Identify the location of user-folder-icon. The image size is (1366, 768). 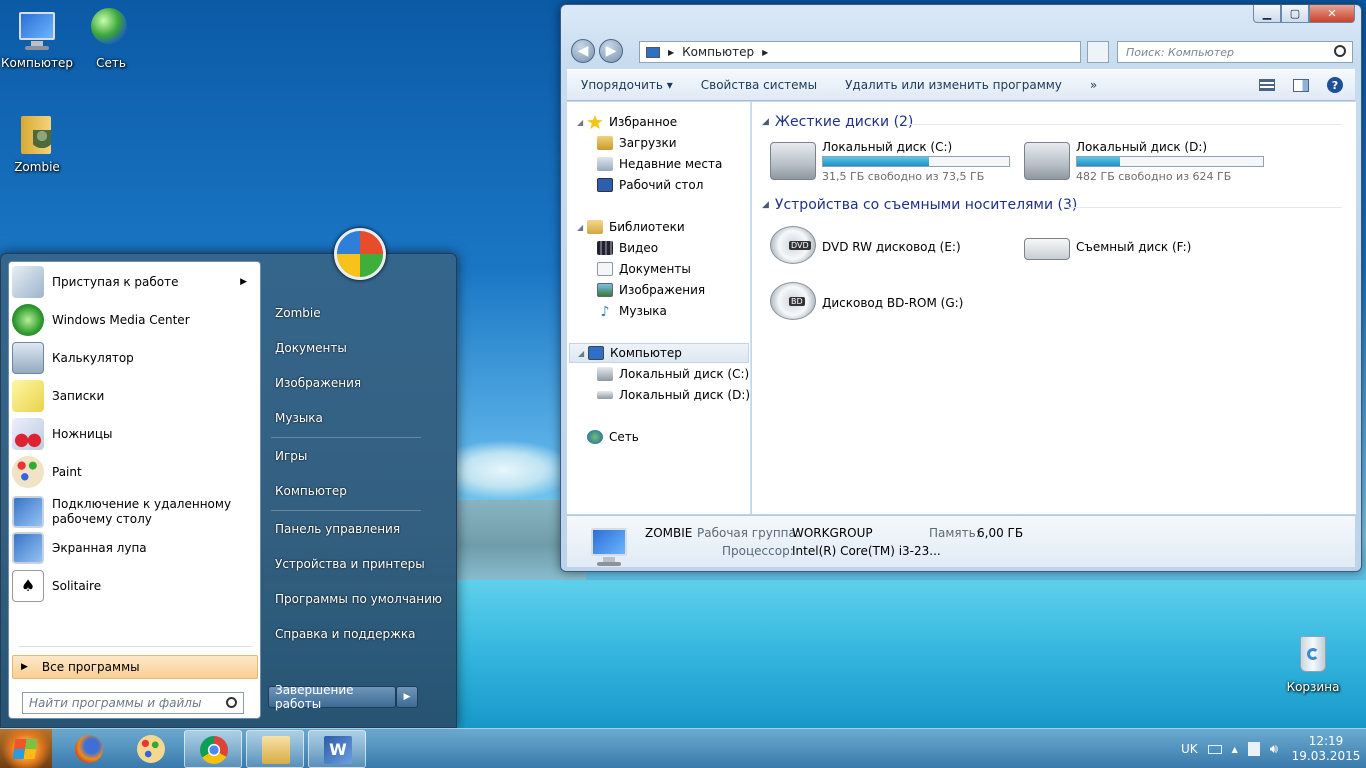
(37, 134).